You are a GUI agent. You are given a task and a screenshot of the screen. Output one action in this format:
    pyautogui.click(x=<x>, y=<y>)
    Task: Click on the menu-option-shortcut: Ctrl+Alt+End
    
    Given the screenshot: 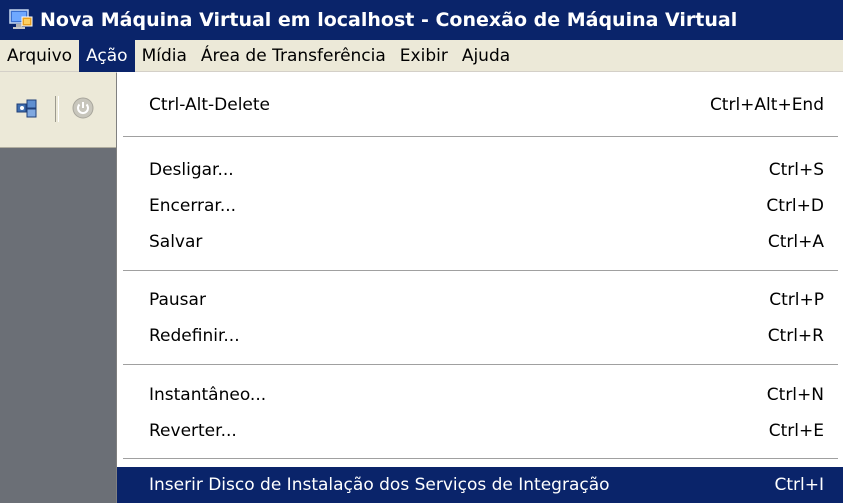 What is the action you would take?
    pyautogui.click(x=766, y=105)
    